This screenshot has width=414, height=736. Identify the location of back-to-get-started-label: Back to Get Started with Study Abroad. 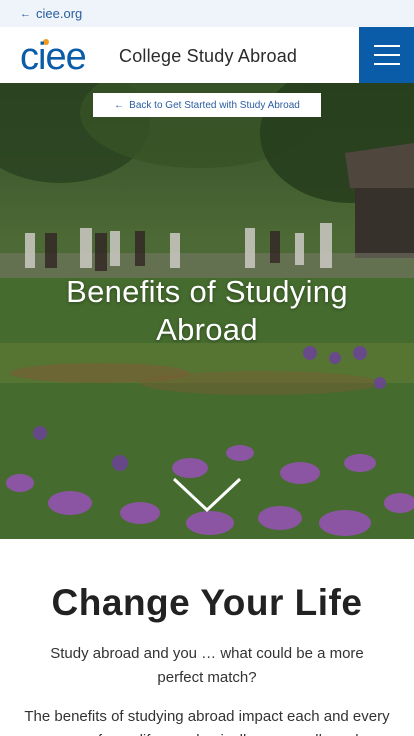
(214, 105).